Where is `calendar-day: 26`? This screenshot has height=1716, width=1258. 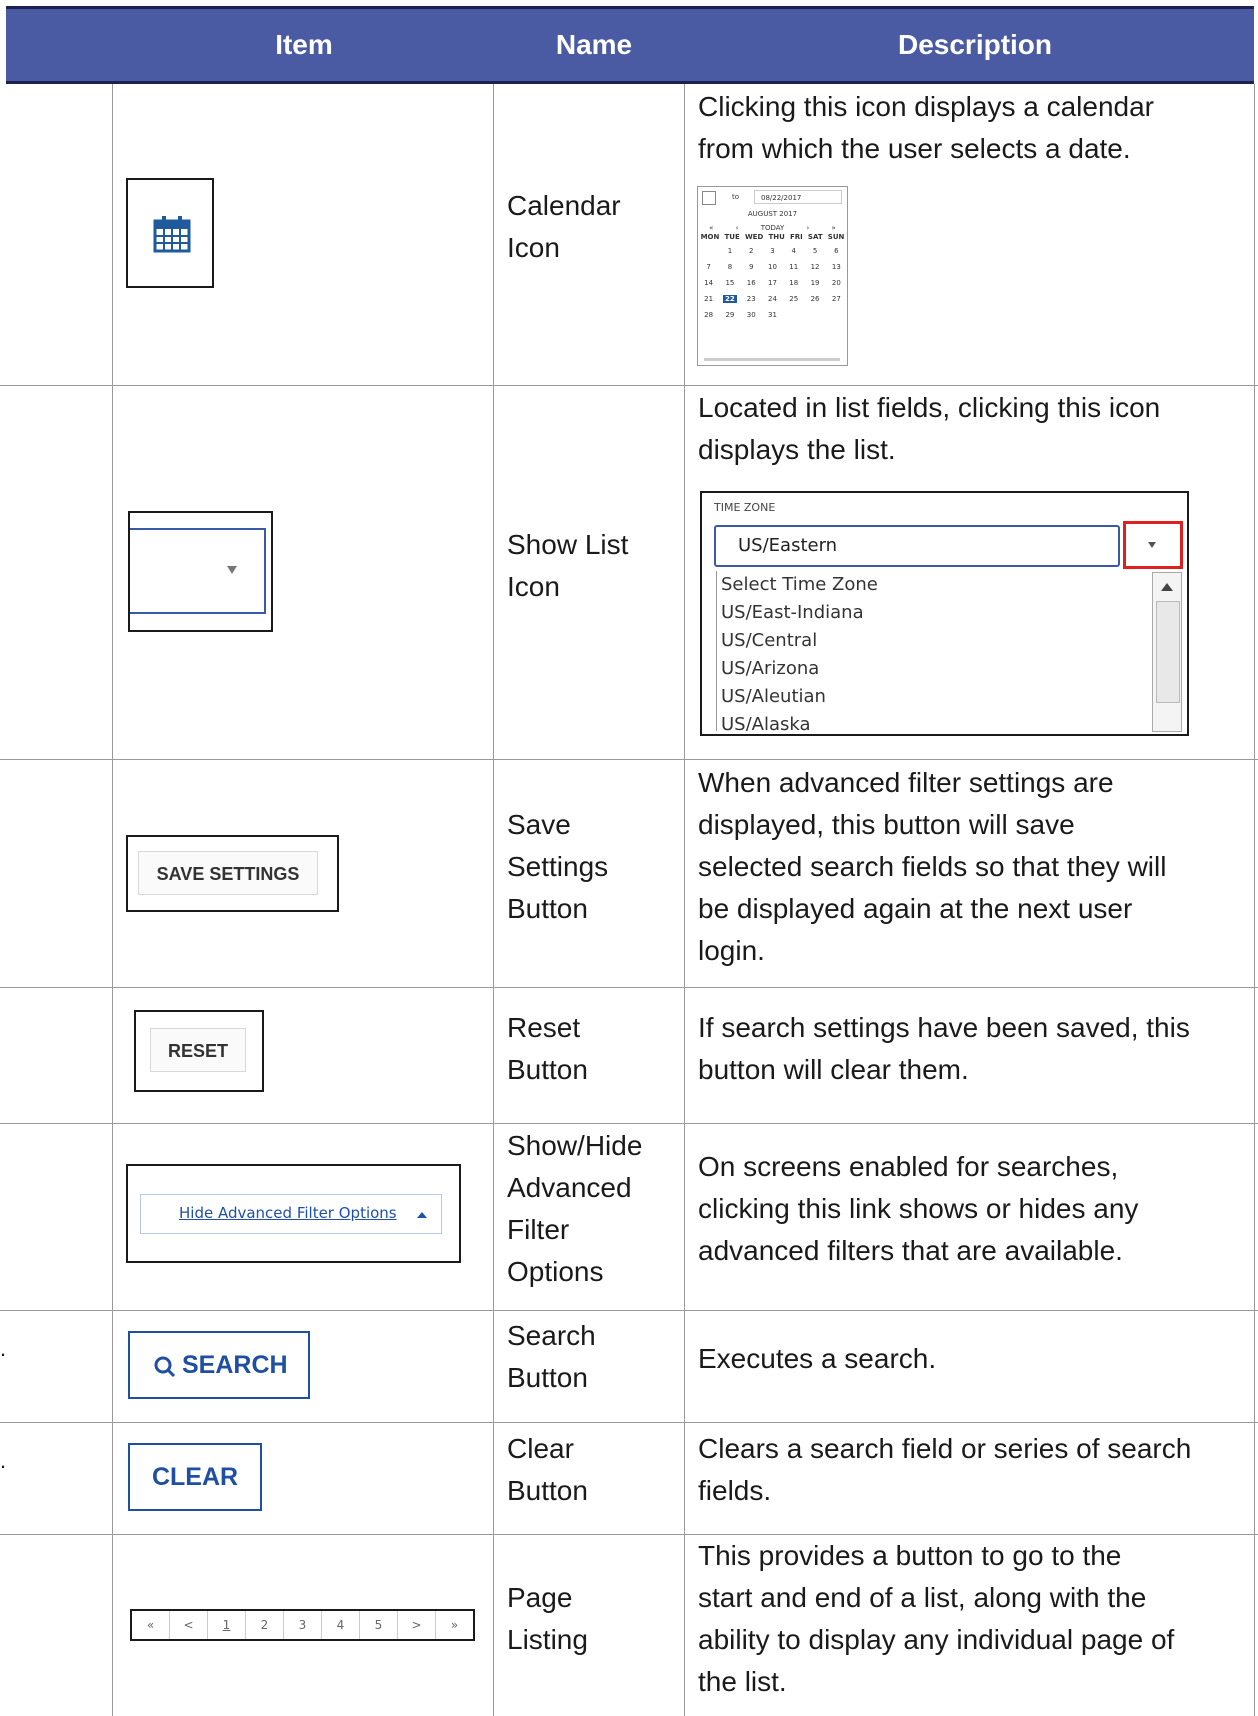 calendar-day: 26 is located at coordinates (815, 299).